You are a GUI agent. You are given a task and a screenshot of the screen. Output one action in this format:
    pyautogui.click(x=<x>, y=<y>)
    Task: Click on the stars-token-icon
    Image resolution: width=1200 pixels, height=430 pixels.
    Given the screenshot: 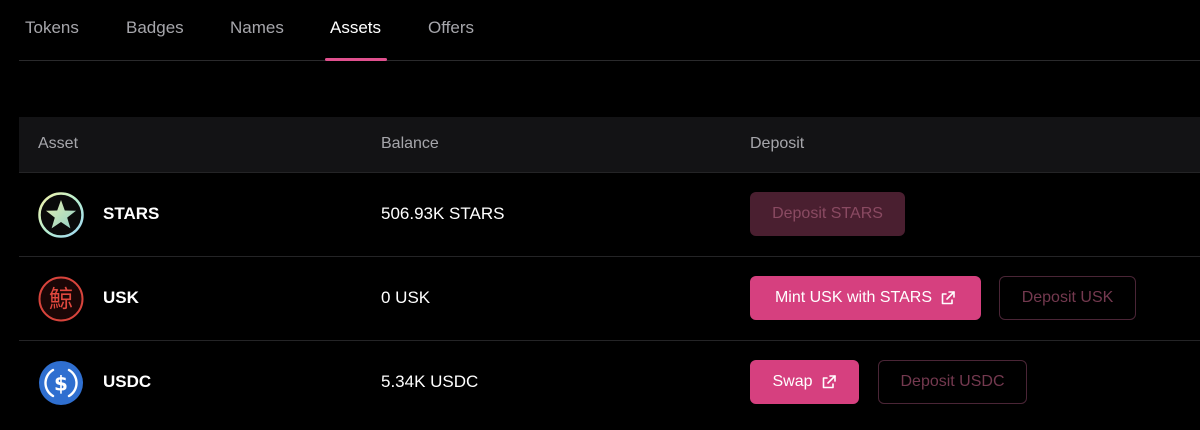 What is the action you would take?
    pyautogui.click(x=61, y=215)
    